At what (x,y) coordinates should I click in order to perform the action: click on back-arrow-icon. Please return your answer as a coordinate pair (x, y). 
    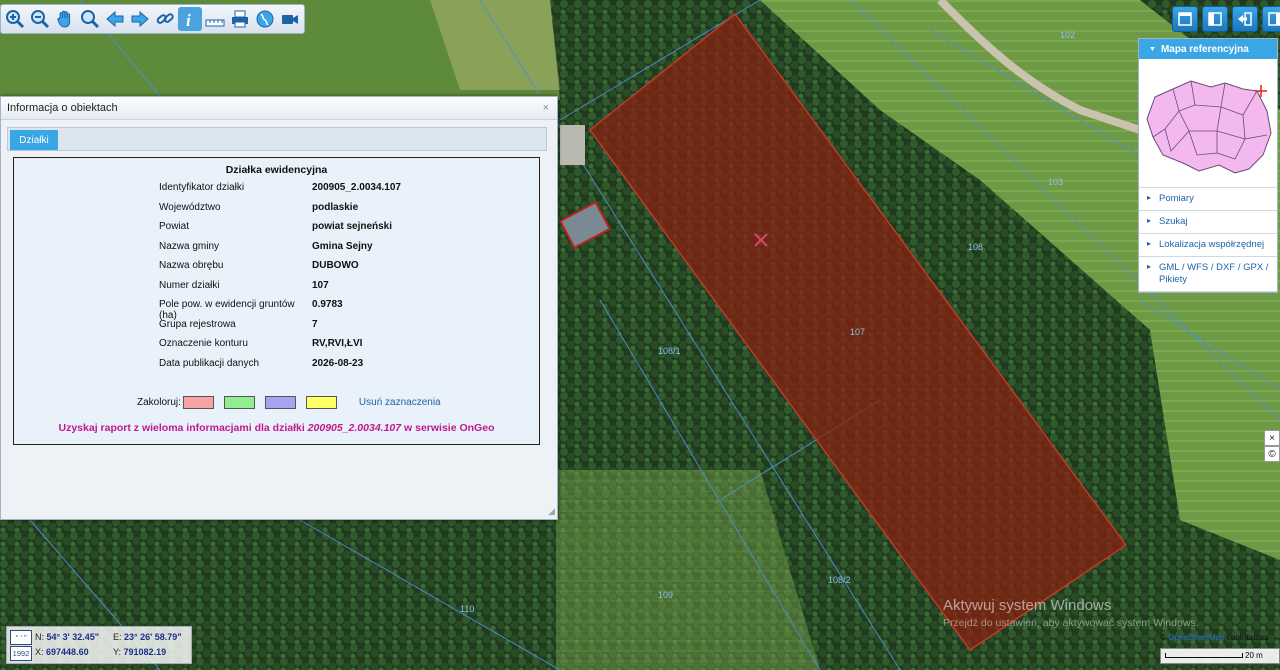
    Looking at the image, I should click on (115, 19).